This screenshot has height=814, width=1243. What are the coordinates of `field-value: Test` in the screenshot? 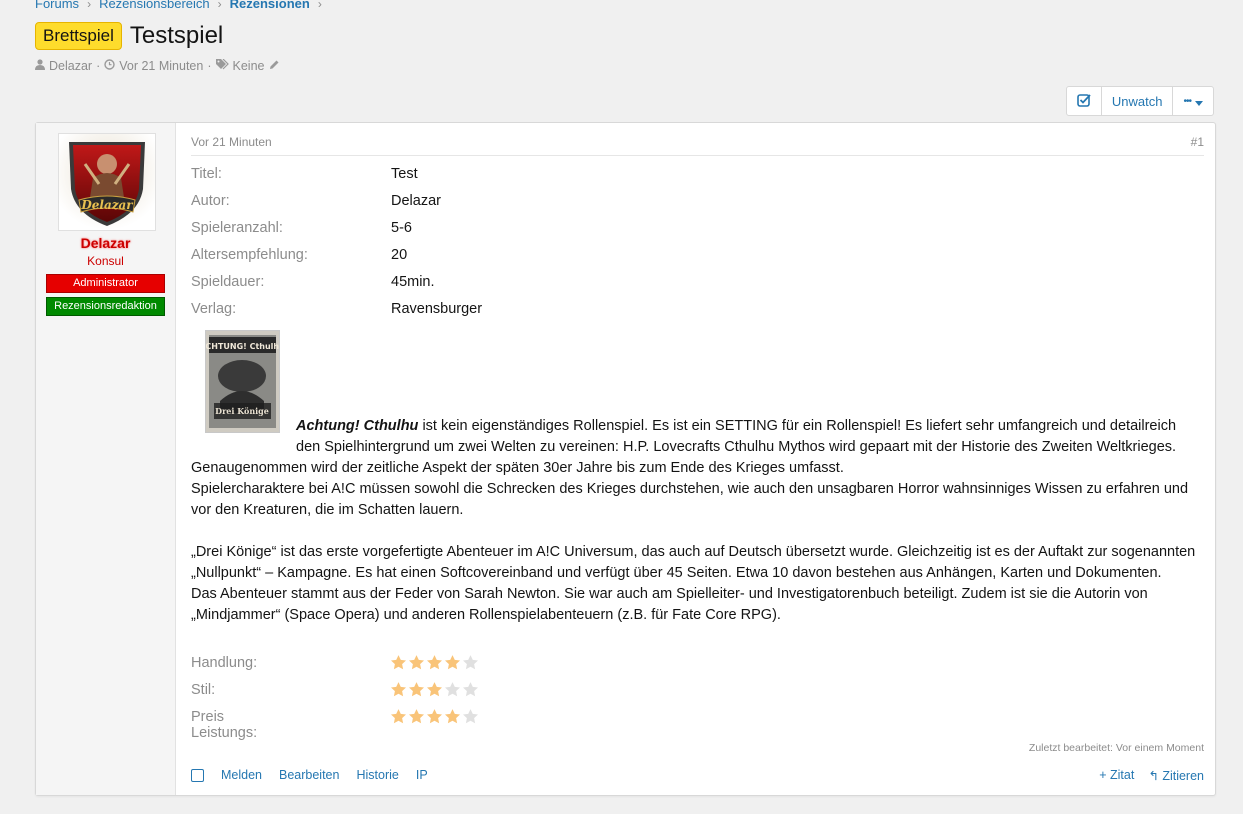 It's located at (404, 174).